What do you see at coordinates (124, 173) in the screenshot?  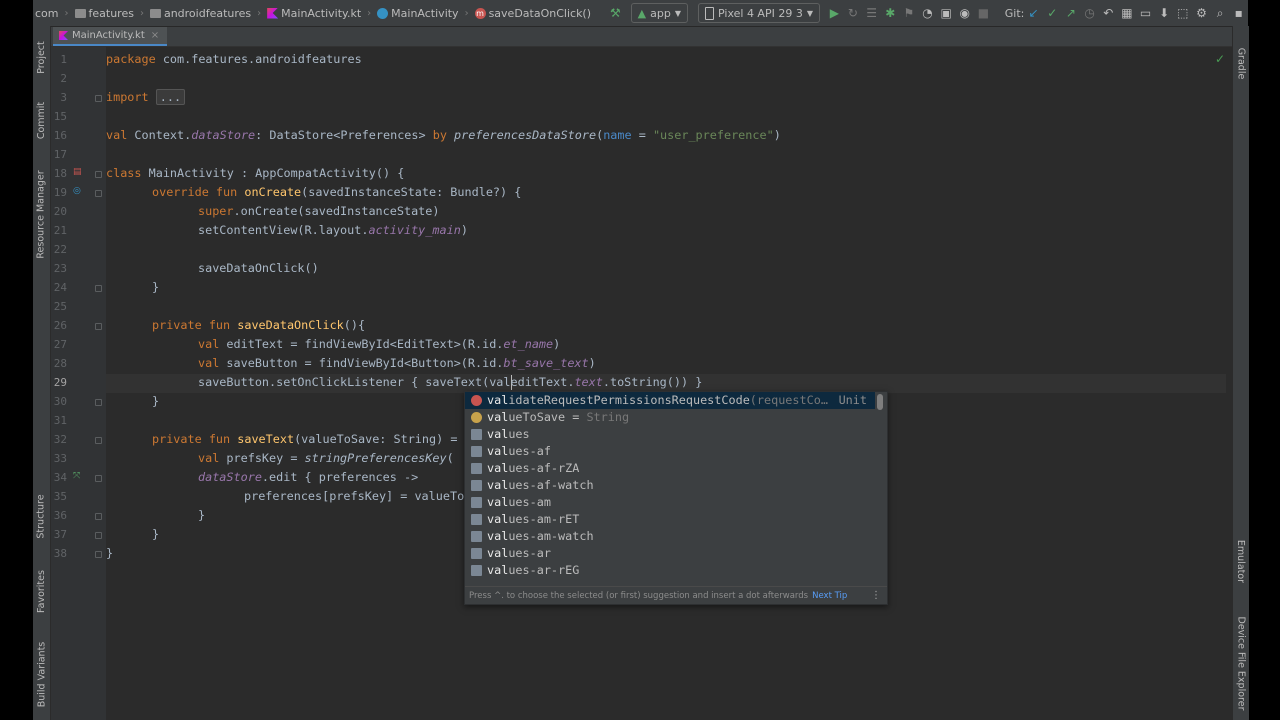 I see `code-token: class` at bounding box center [124, 173].